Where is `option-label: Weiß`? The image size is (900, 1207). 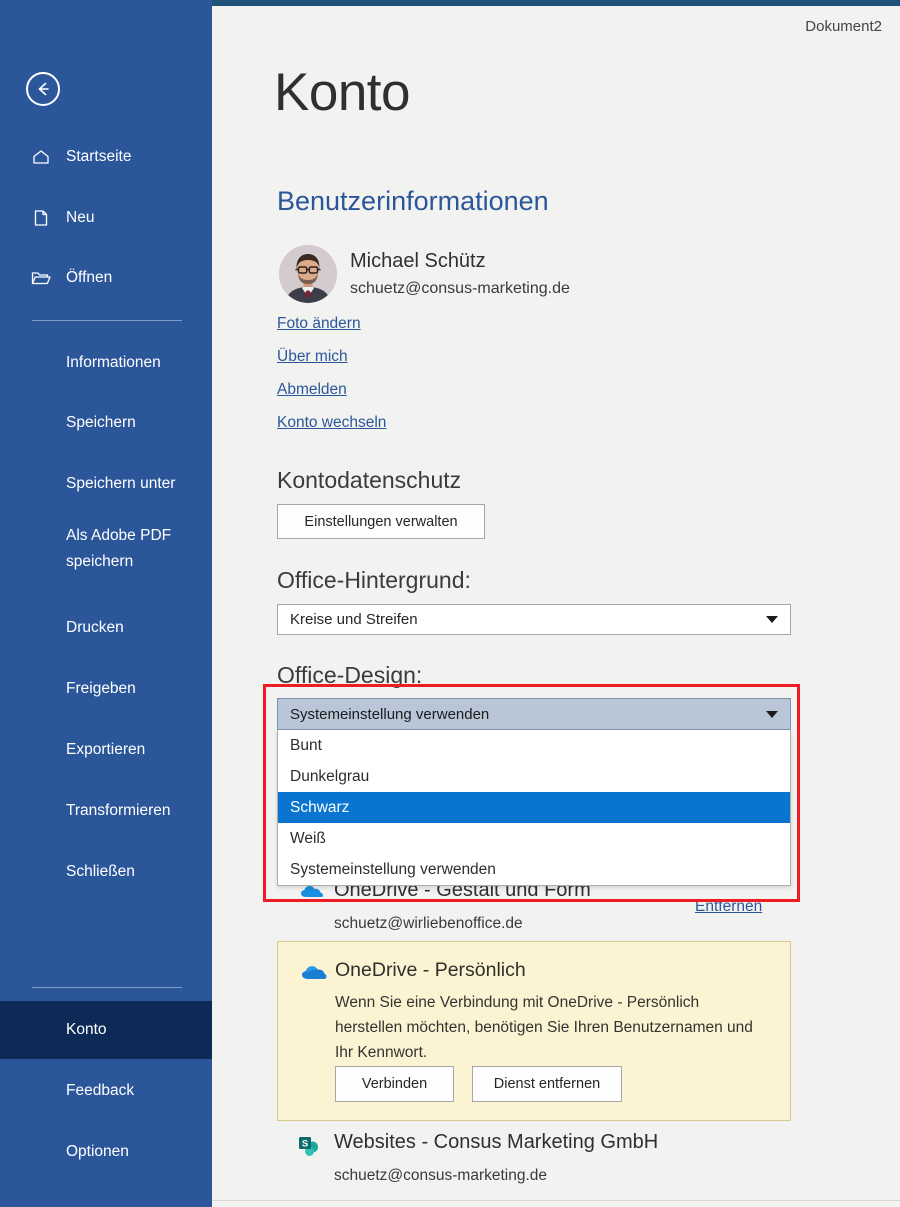 option-label: Weiß is located at coordinates (308, 838).